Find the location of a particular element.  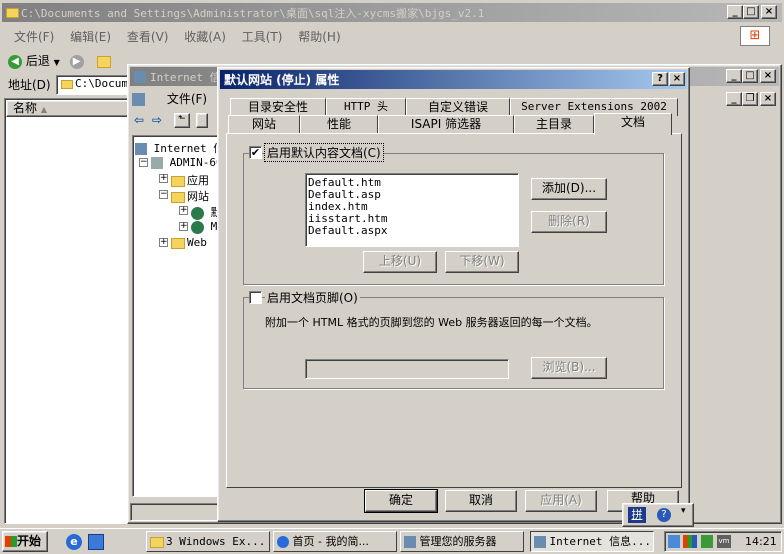

tree-root-label: Internet 信 is located at coordinates (189, 148).